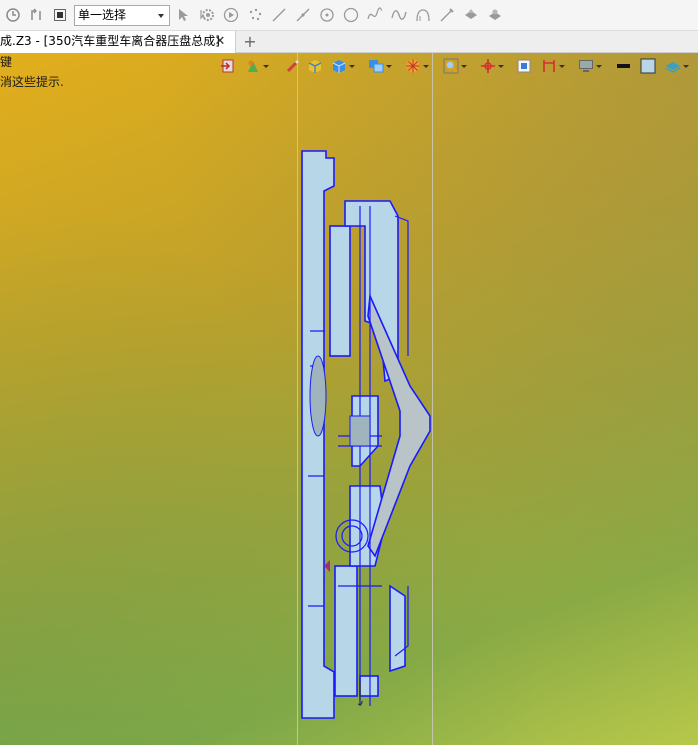 This screenshot has width=698, height=745. Describe the element at coordinates (102, 15) in the screenshot. I see `selection-mode-value: 单一选择` at that location.